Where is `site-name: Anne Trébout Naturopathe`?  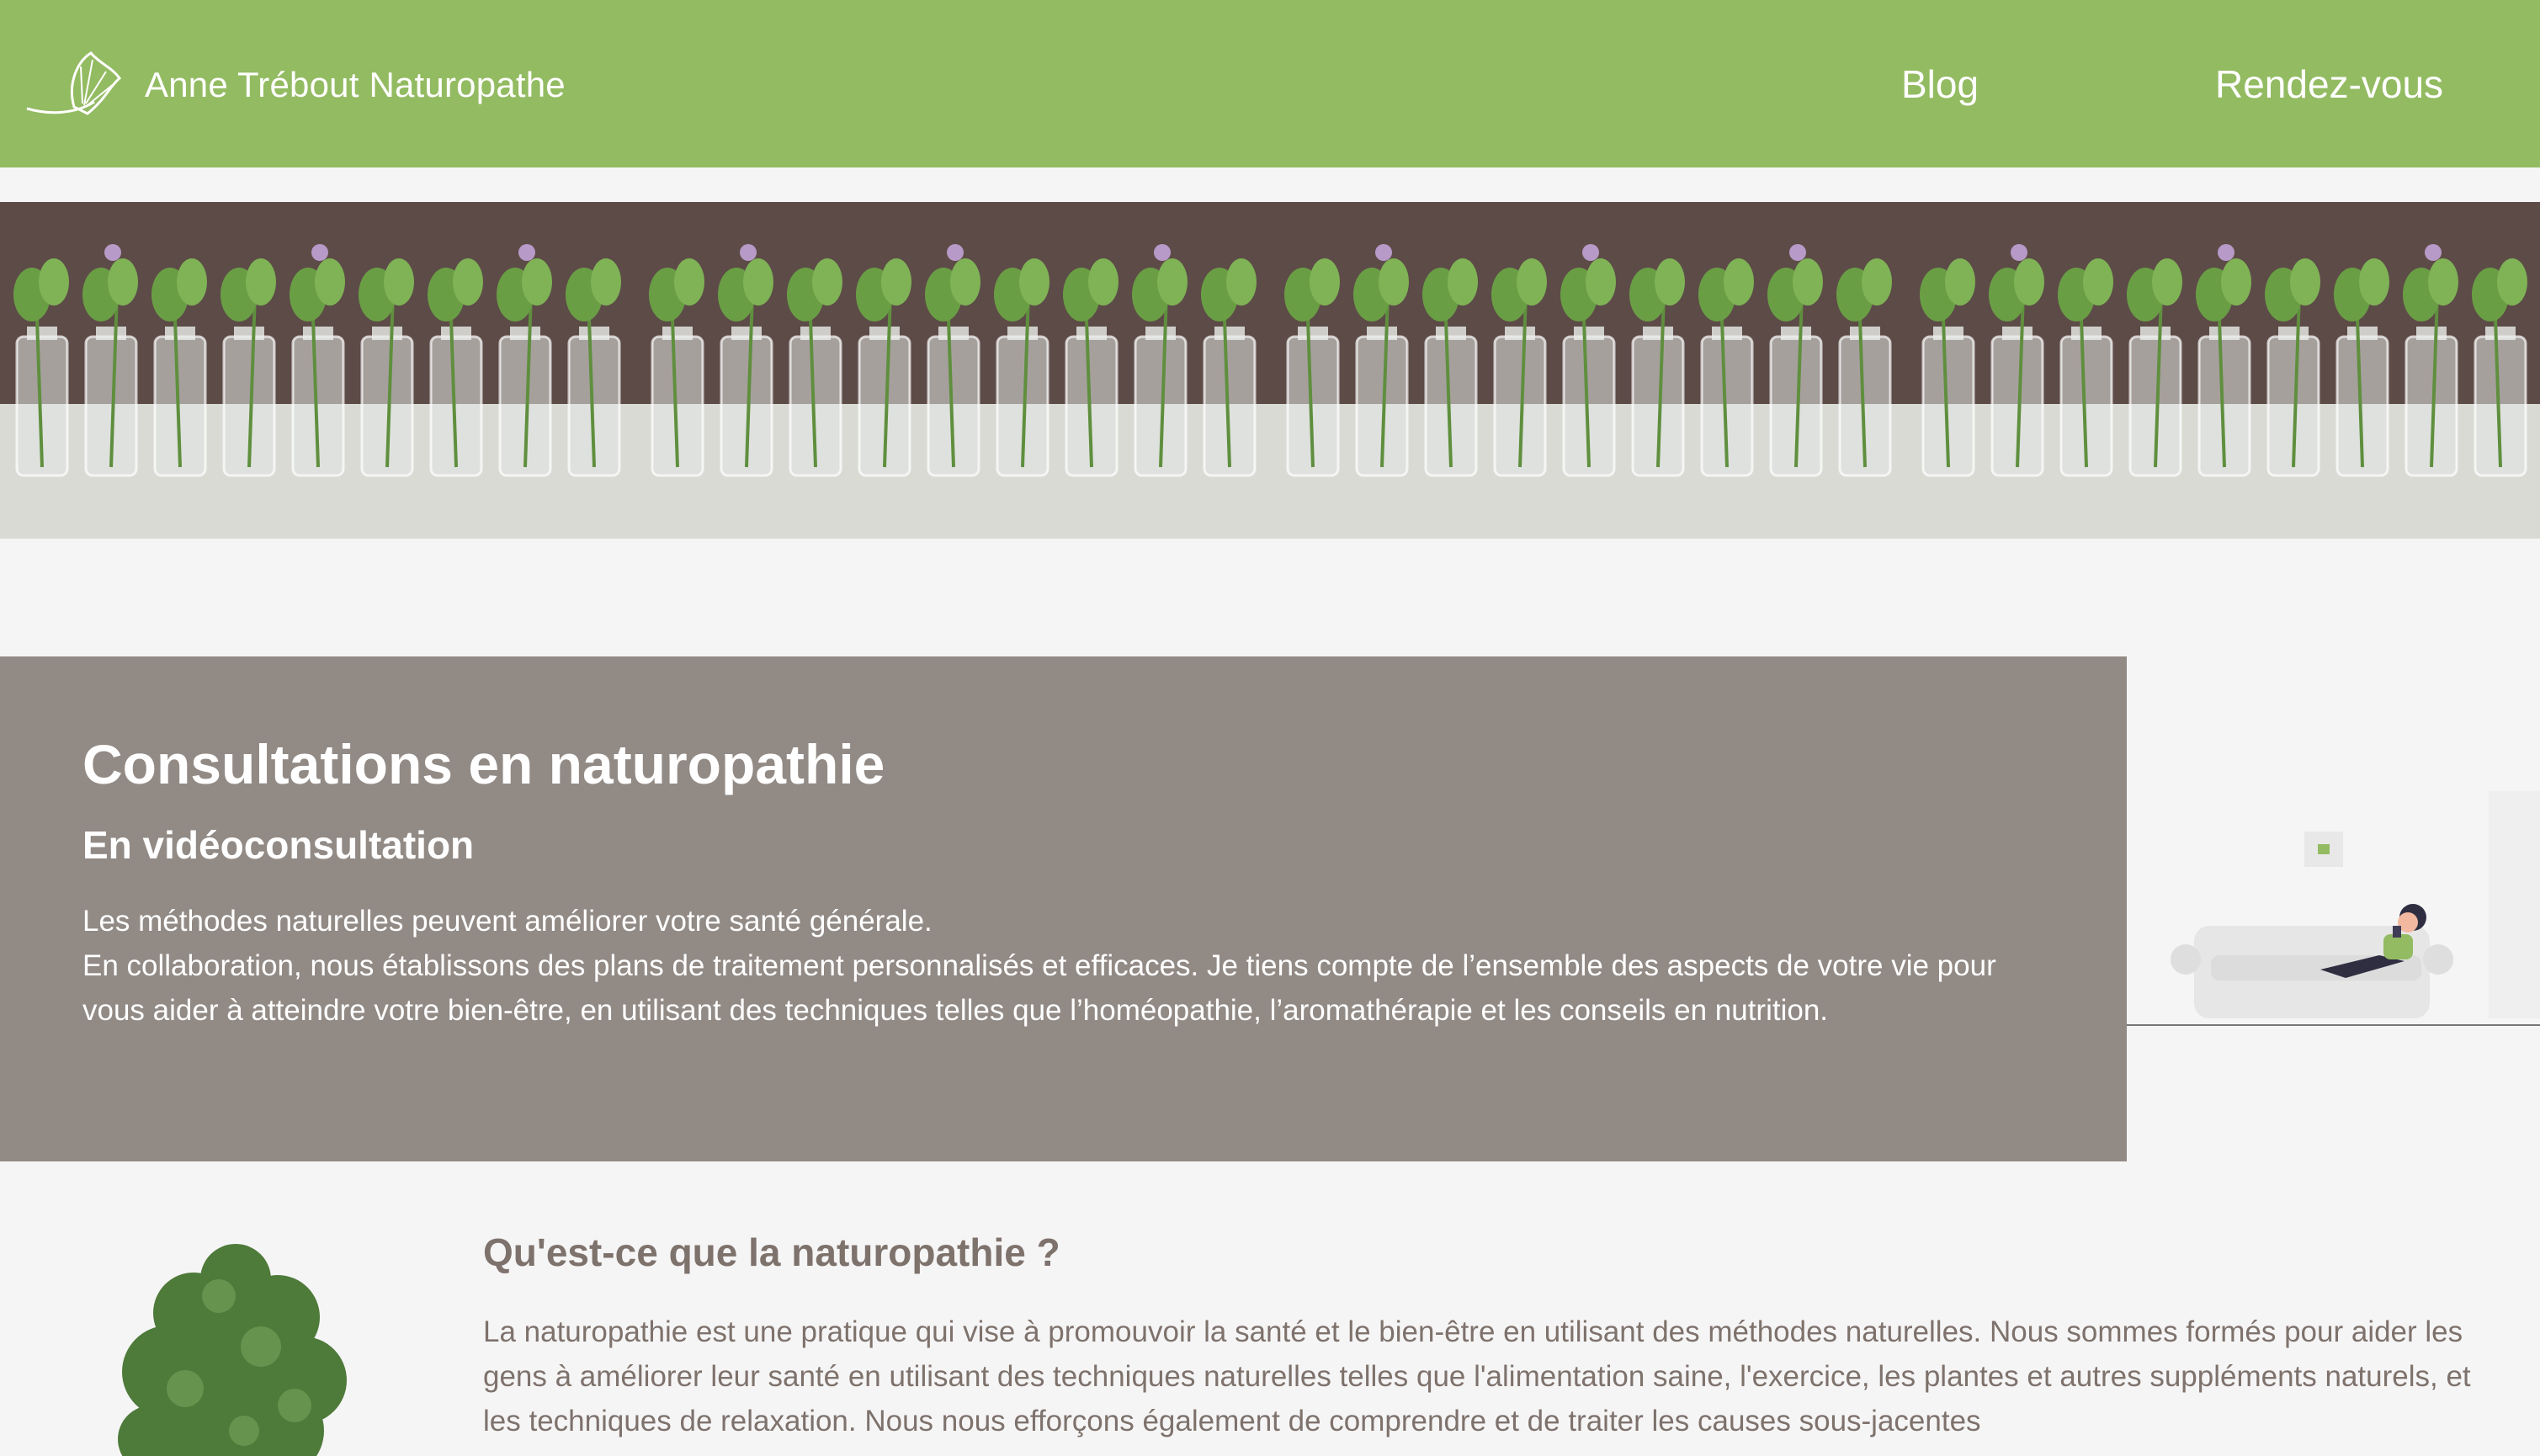 site-name: Anne Trébout Naturopathe is located at coordinates (355, 84).